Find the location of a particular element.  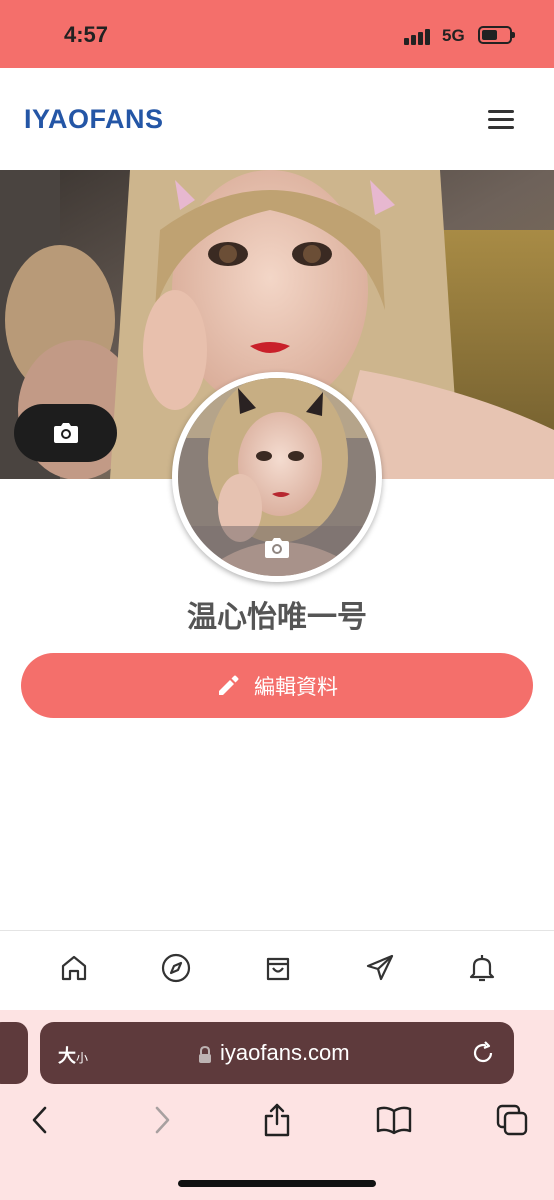

profile-avatar is located at coordinates (277, 477).